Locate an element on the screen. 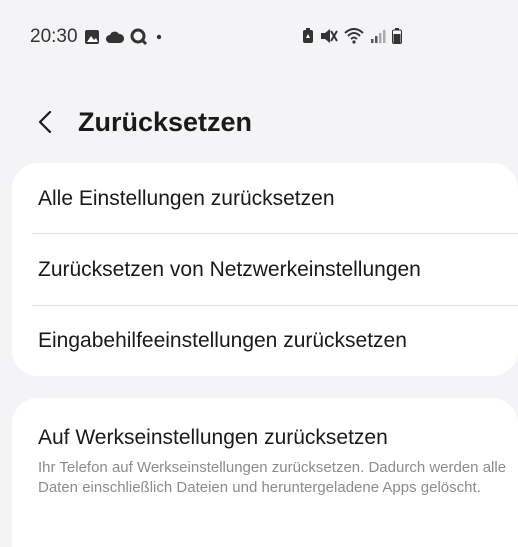 This screenshot has height=547, width=518. reset-accessibility-settings-item: Eingabehilfeeinstellungen zurücksetzen is located at coordinates (265, 341).